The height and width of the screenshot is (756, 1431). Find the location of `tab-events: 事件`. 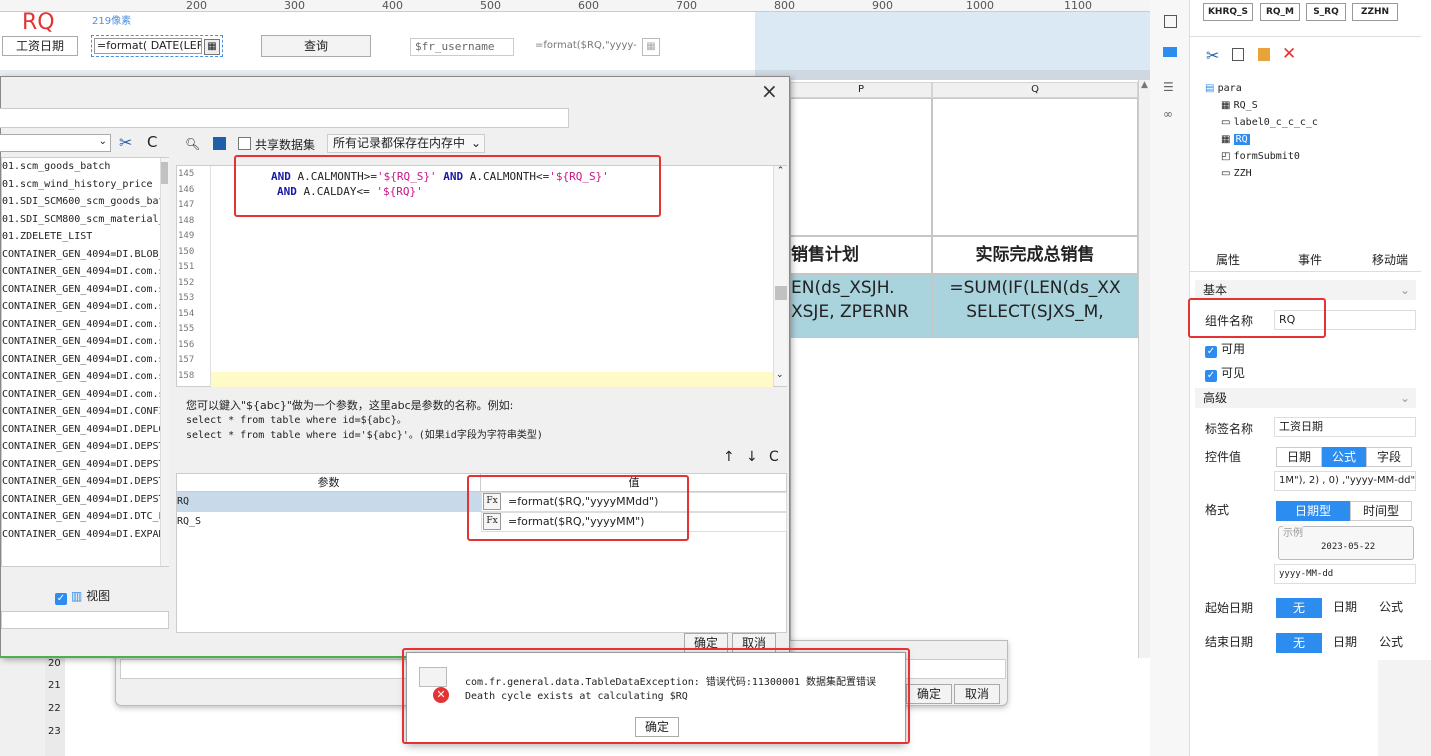

tab-events: 事件 is located at coordinates (1310, 259).